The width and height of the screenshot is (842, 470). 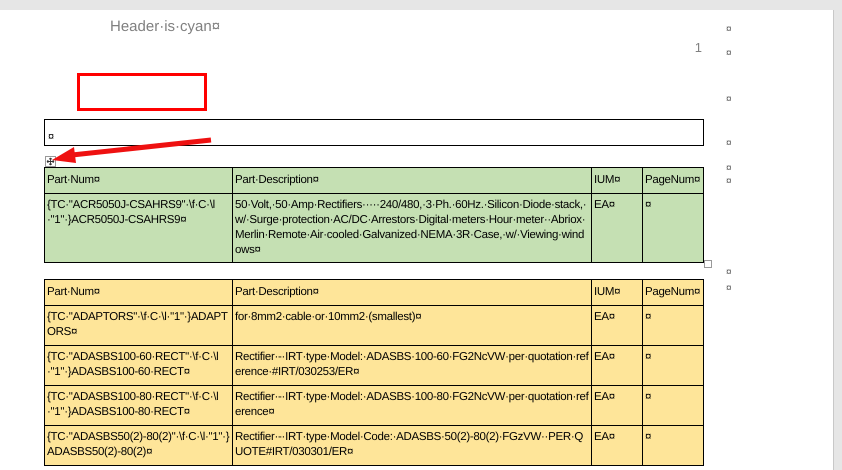 What do you see at coordinates (411, 405) in the screenshot?
I see `table-cell: Rectifier·-·IRT·type·Model:·ADASBS·100-80·FG2NcVW·per·quotation·reference¤` at bounding box center [411, 405].